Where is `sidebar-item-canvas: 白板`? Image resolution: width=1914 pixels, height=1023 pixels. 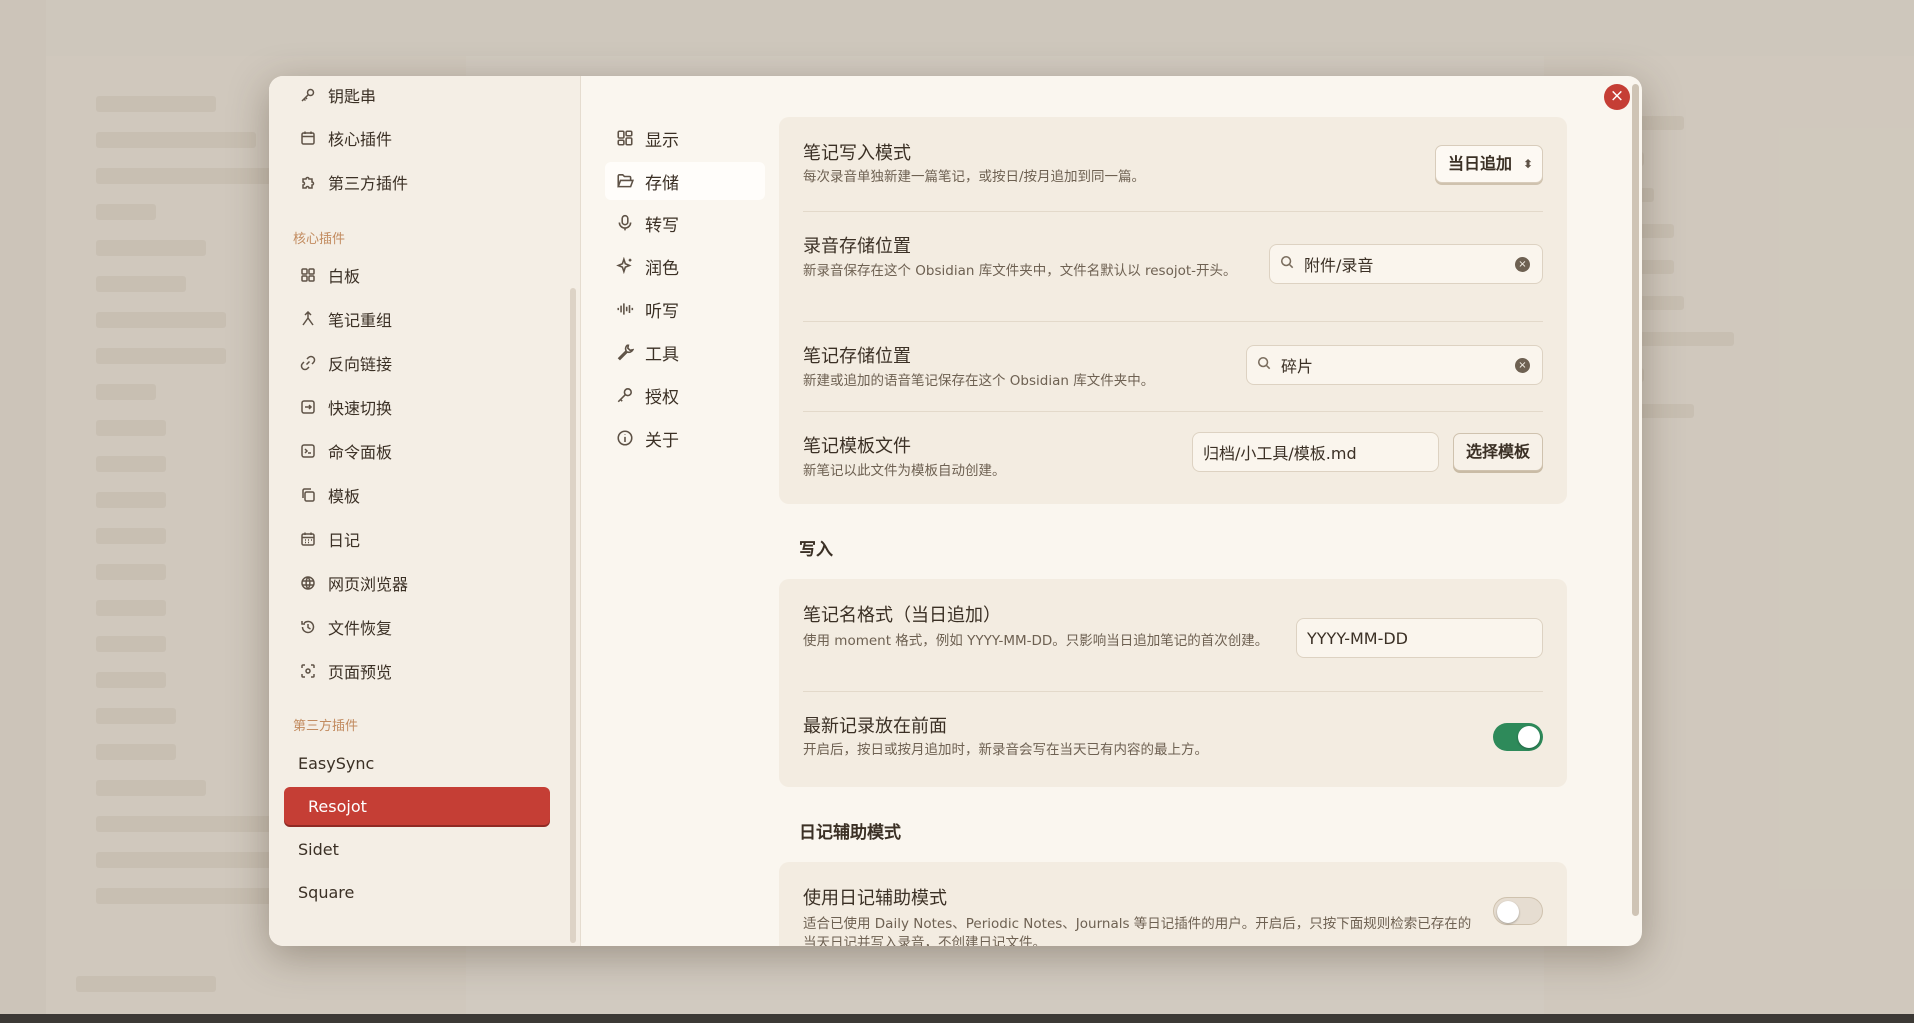 sidebar-item-canvas: 白板 is located at coordinates (428, 275).